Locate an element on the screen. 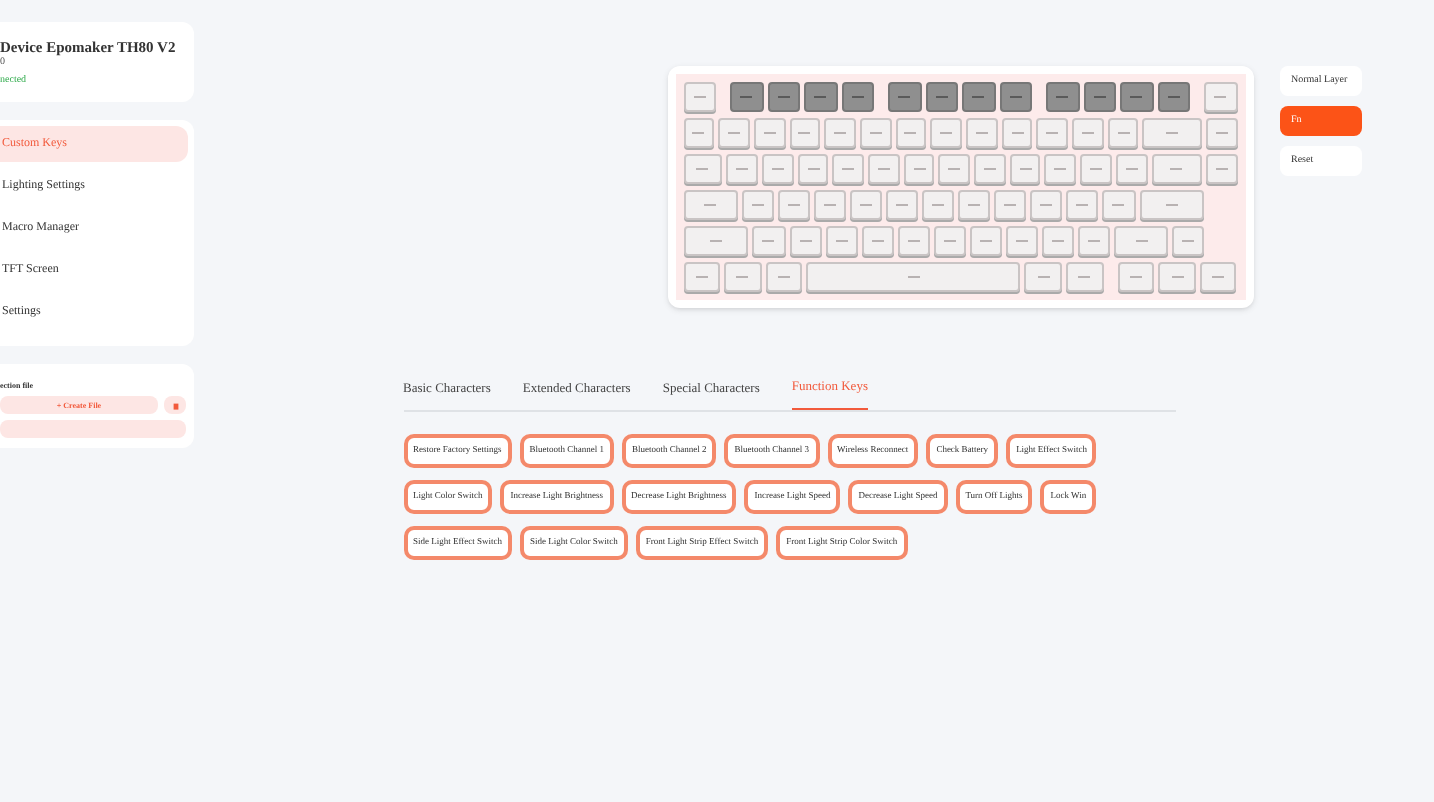  trash-icon is located at coordinates (175, 405).